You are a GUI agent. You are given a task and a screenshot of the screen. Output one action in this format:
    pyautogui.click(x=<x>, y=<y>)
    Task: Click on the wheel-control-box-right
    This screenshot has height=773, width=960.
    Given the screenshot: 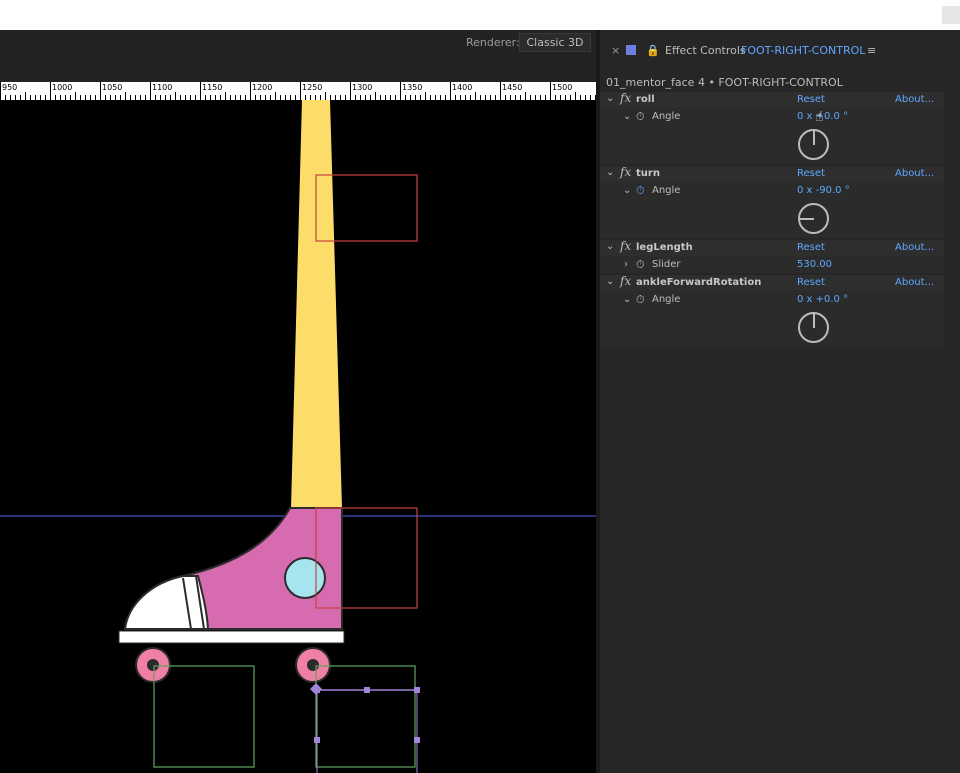 What is the action you would take?
    pyautogui.click(x=365, y=716)
    